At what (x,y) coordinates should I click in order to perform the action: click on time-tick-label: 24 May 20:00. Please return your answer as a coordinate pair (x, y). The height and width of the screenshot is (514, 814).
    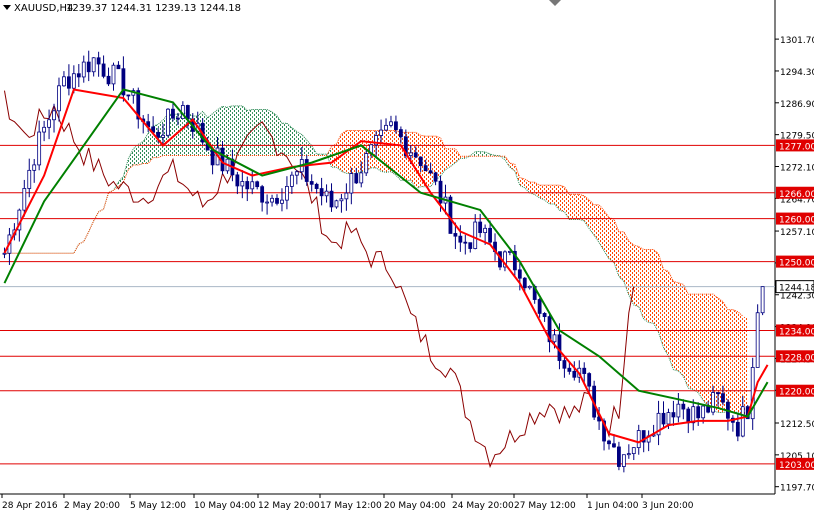
    Looking at the image, I should click on (483, 506).